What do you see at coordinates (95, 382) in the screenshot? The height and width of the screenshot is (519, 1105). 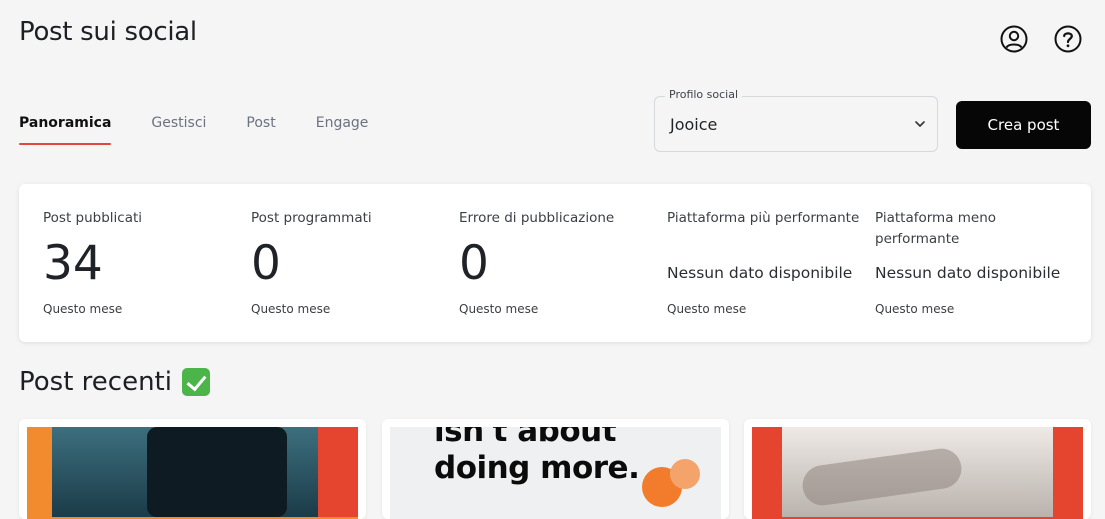 I see `recent-posts-title-text: Post recenti` at bounding box center [95, 382].